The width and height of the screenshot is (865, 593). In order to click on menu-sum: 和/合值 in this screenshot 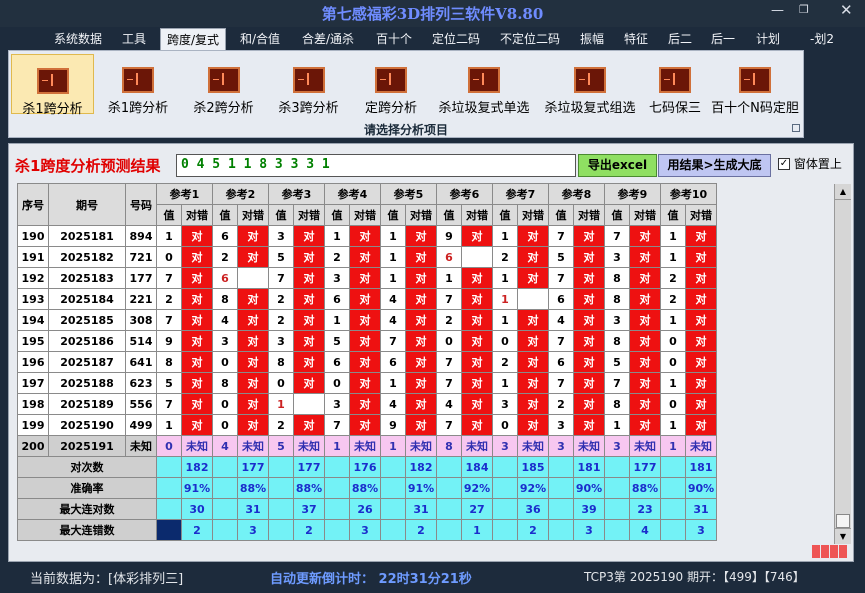, I will do `click(260, 38)`.